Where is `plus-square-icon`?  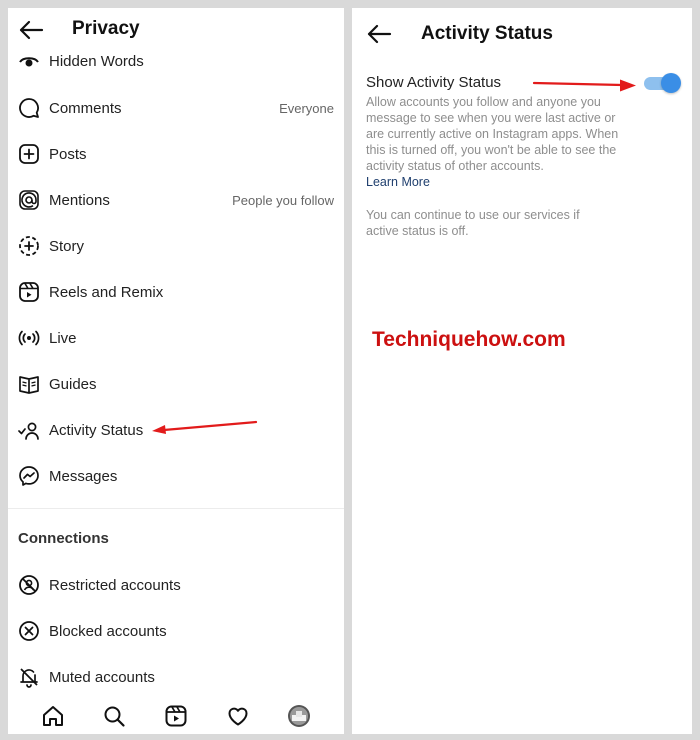 plus-square-icon is located at coordinates (29, 154).